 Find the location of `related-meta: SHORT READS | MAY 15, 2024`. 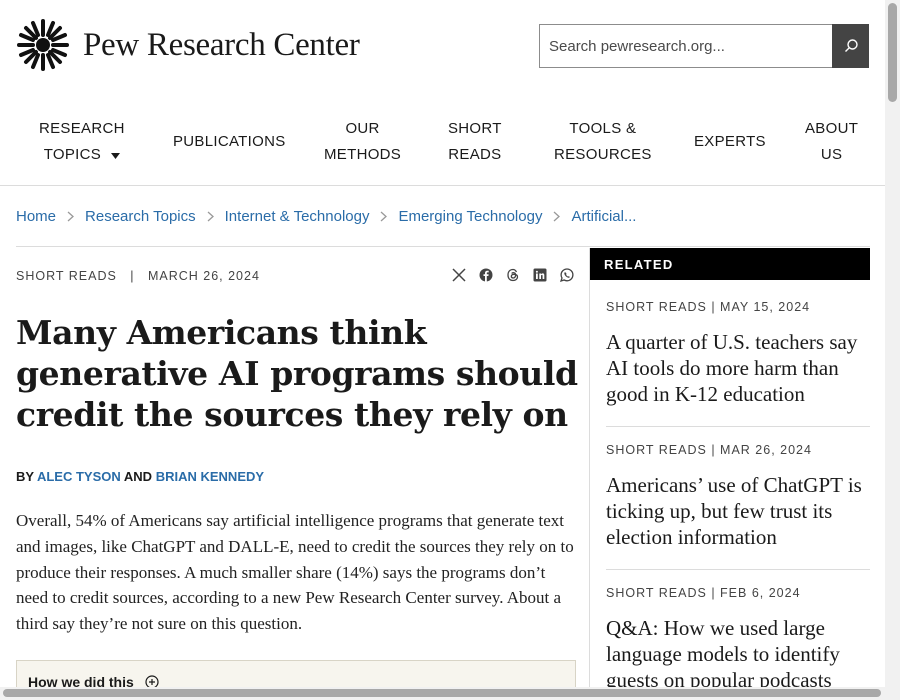

related-meta: SHORT READS | MAY 15, 2024 is located at coordinates (708, 307).